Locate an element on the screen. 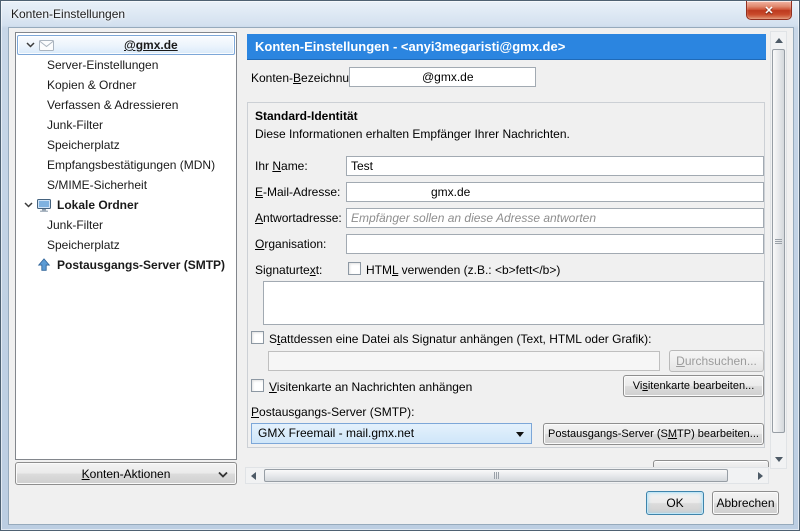 The width and height of the screenshot is (800, 531). tree-item-account-gmx: @gmx.de is located at coordinates (126, 45).